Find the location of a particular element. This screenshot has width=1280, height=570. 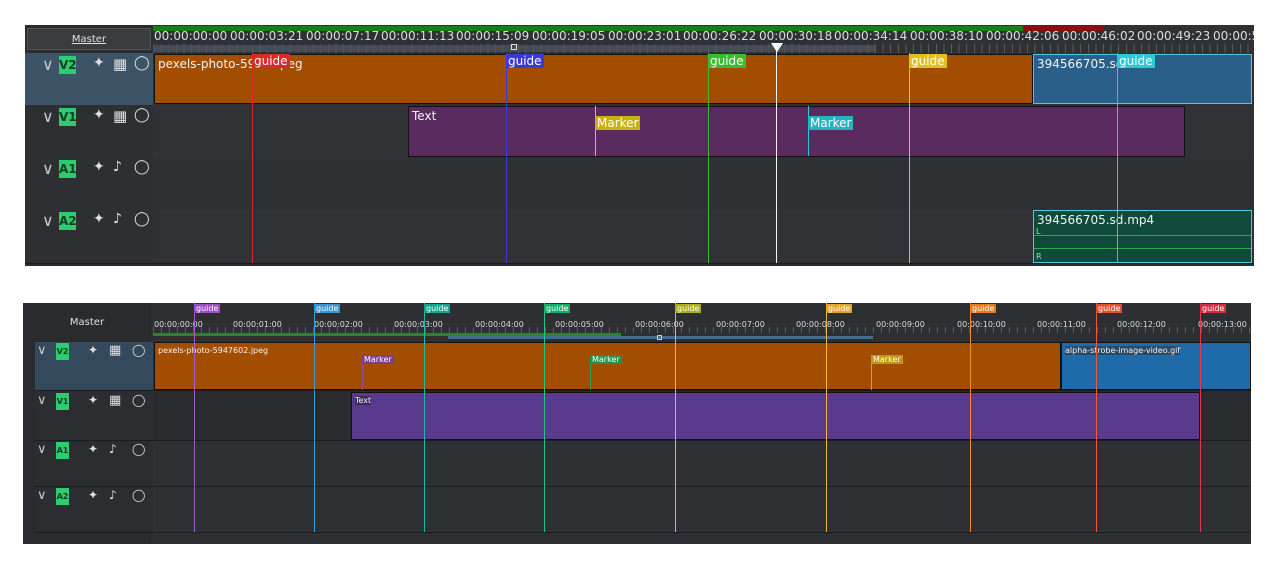

clip-name: 394566705.sd. is located at coordinates (1082, 64).